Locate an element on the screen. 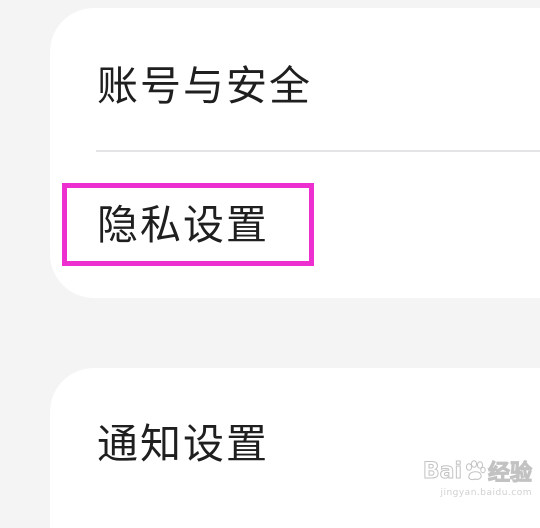 The width and height of the screenshot is (540, 528). watermark-url: jingyan.baidu.com is located at coordinates (486, 493).